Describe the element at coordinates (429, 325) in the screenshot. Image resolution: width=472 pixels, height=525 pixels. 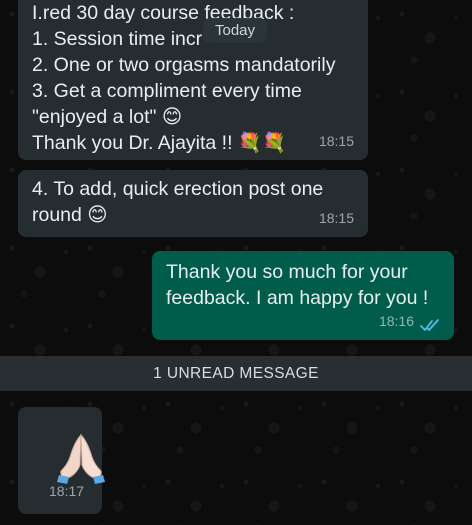
I see `read-receipt-icon` at that location.